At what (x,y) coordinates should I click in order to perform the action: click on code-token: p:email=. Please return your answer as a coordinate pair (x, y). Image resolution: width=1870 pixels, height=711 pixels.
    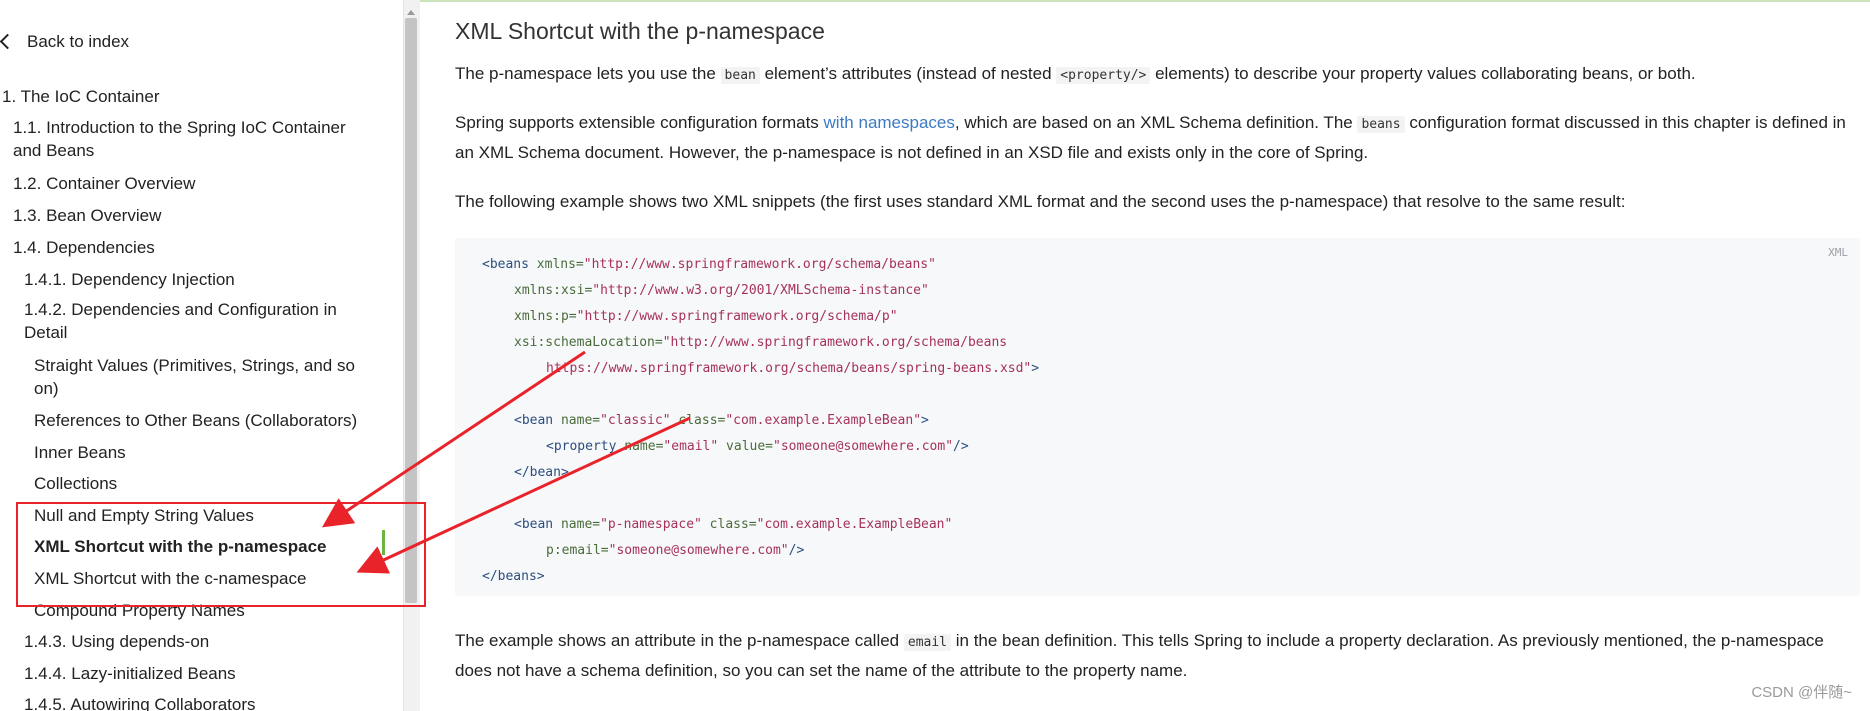
    Looking at the image, I should click on (577, 550).